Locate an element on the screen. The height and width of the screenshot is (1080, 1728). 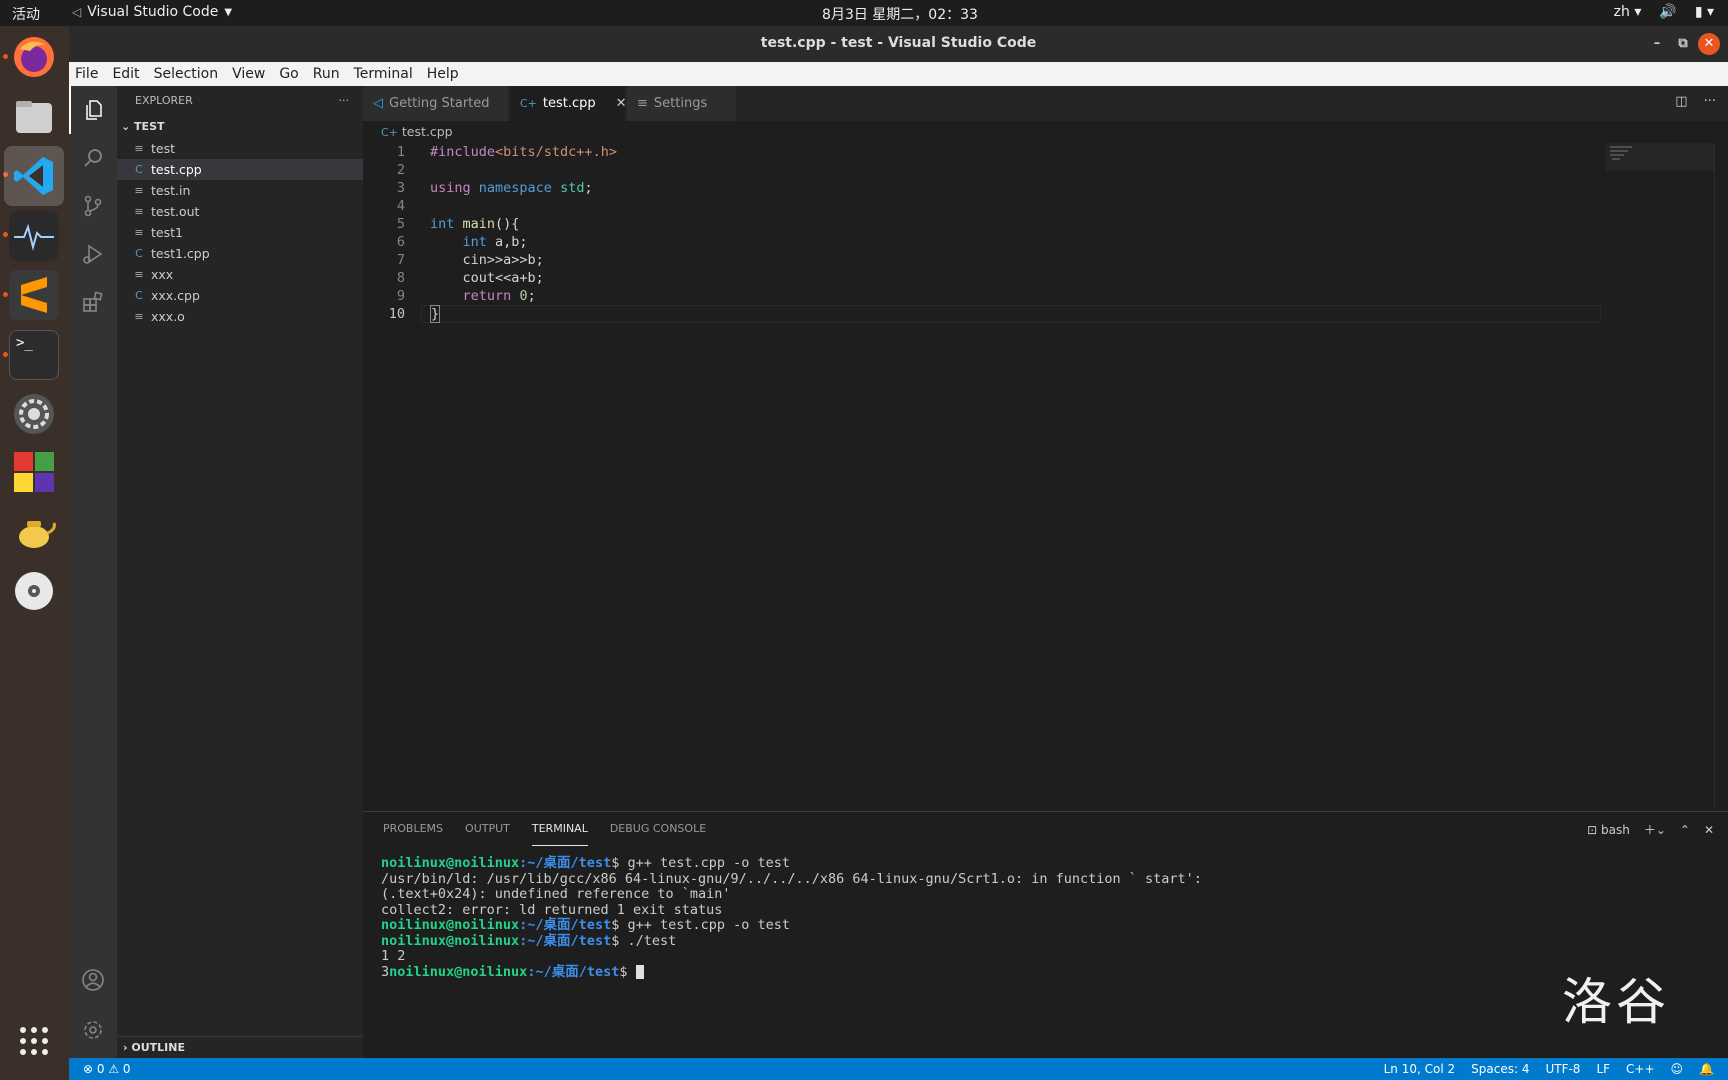
new-terminal-button: ＋⌄ is located at coordinates (1655, 829).